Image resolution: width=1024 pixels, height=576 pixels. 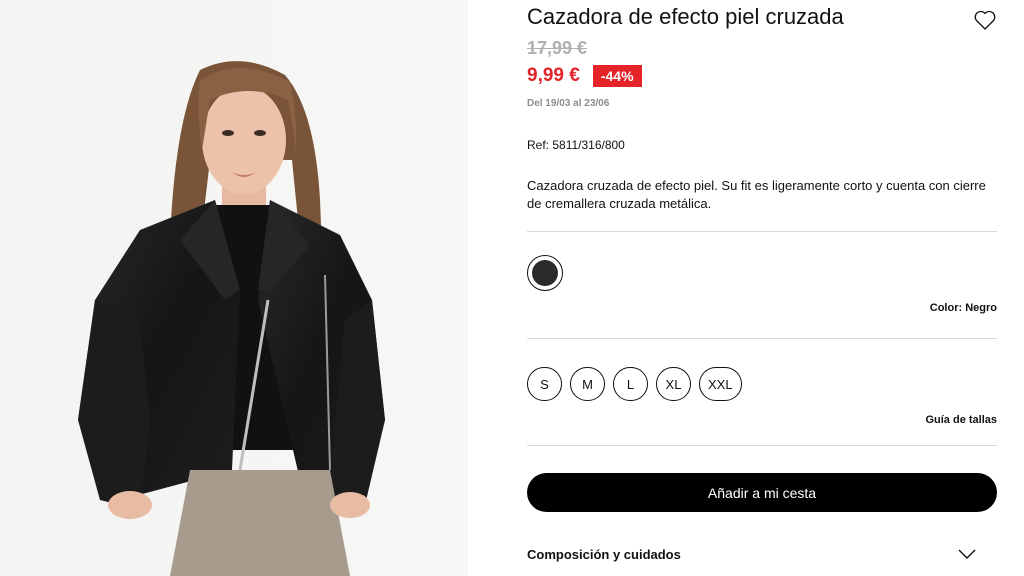 I want to click on size-option-l: L, so click(x=630, y=384).